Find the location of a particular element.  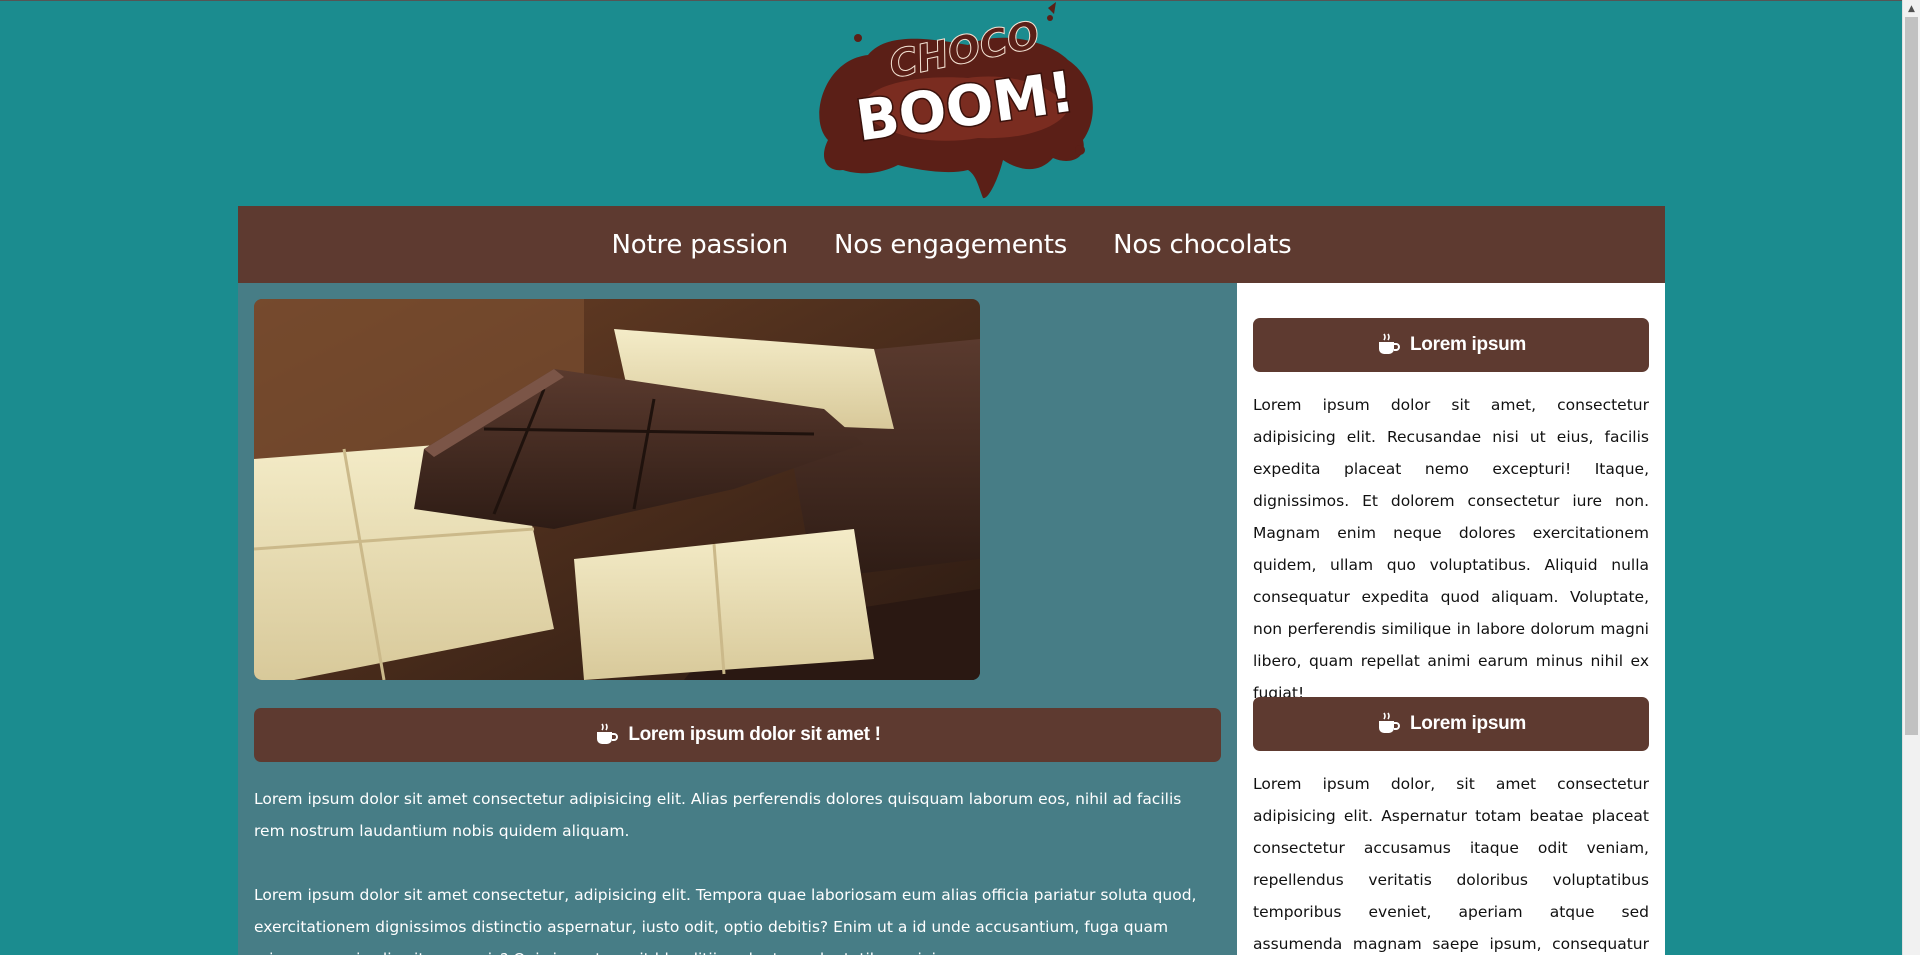

logo-graphic: CHOCO BOOM! is located at coordinates (956, 100).